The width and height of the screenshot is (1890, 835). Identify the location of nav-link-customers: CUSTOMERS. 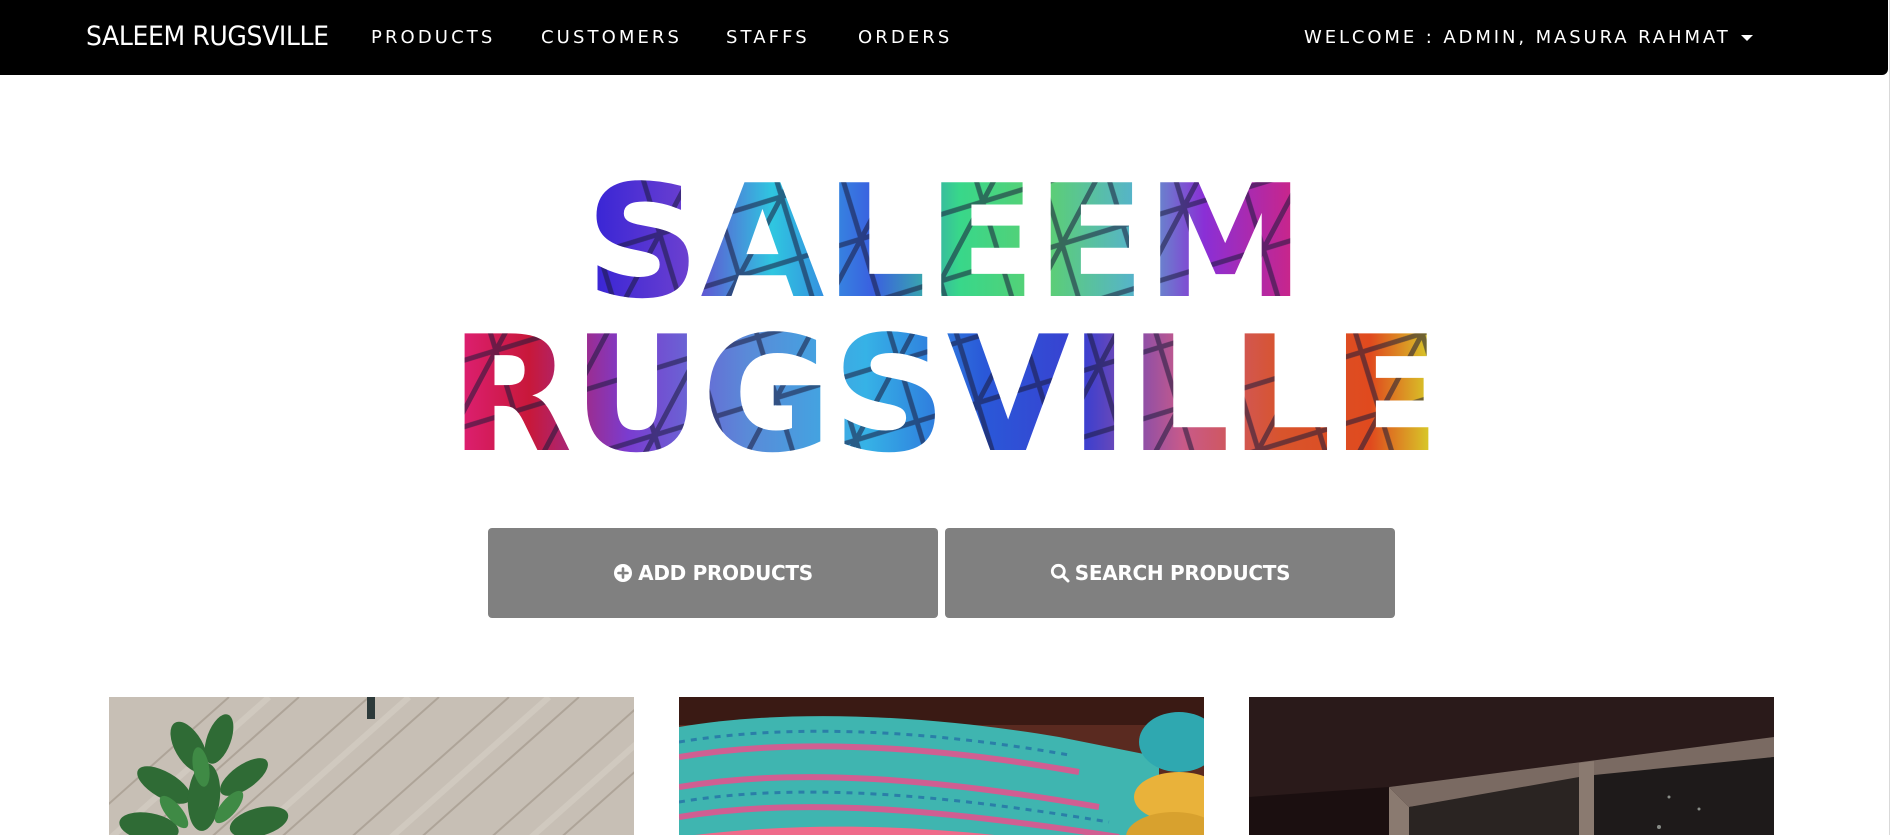
(611, 38).